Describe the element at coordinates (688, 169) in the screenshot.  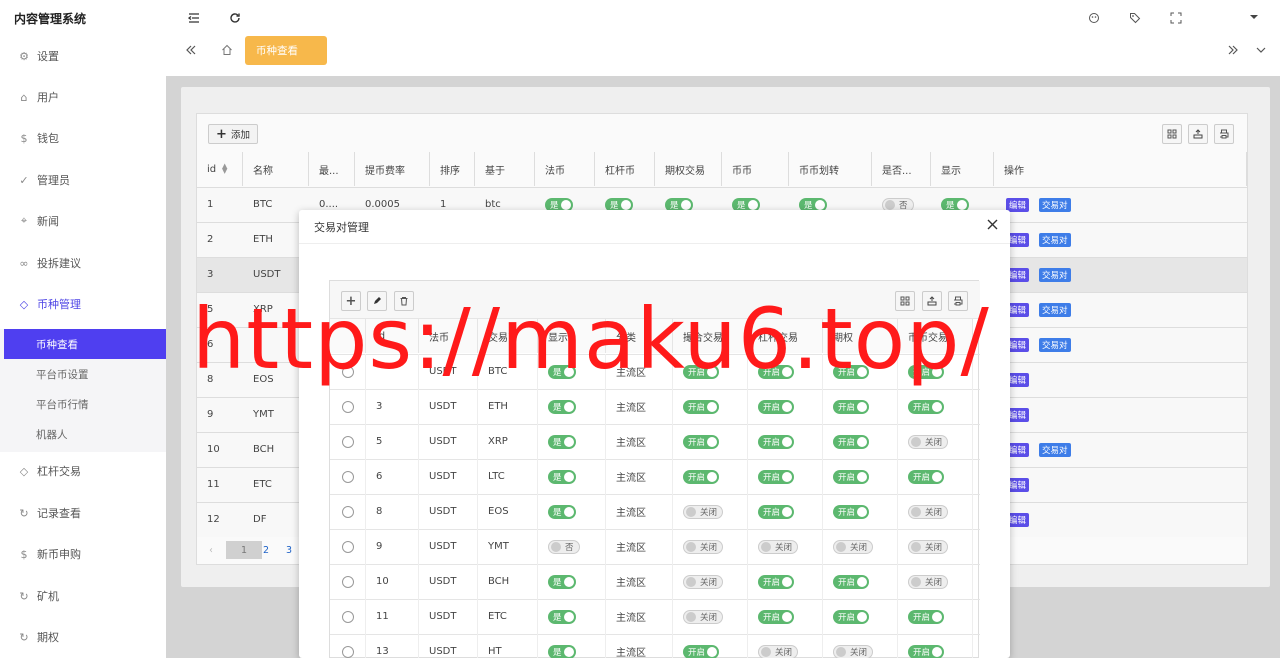
I see `column-header: 期权交易` at that location.